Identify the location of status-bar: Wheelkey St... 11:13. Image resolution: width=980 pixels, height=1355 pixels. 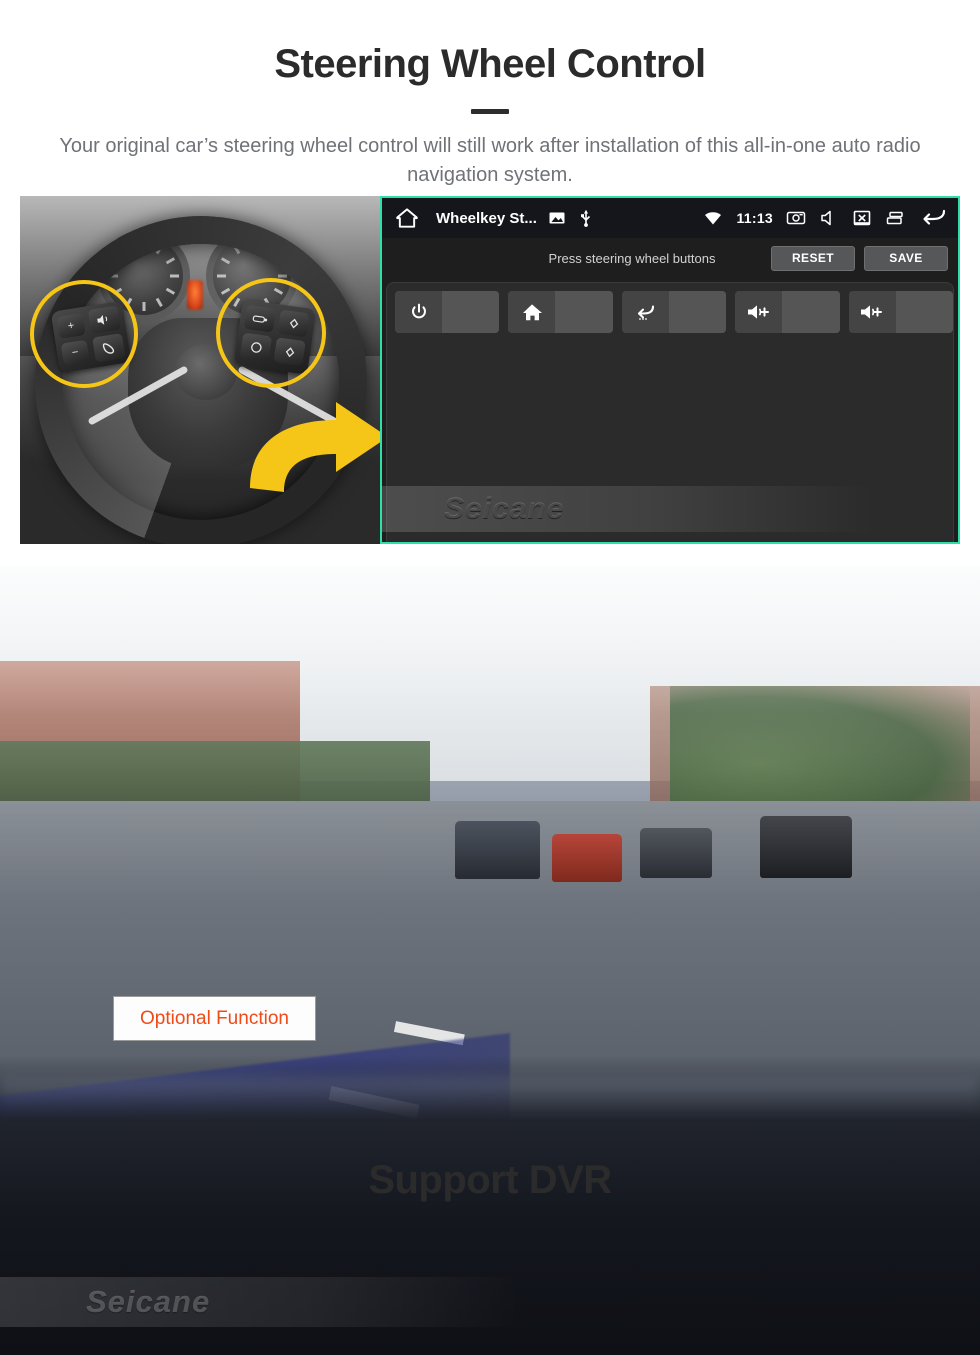
(670, 218).